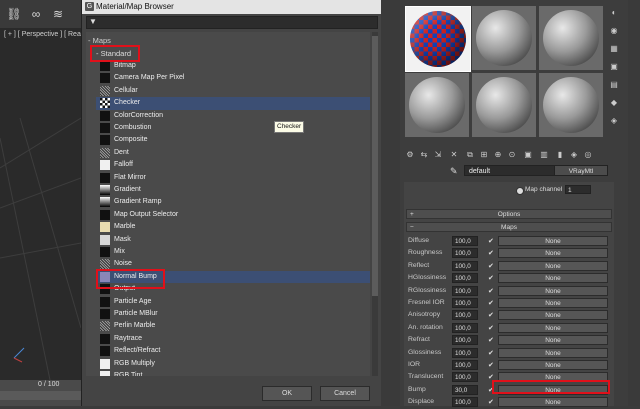  I want to click on material-name-field: default, so click(512, 170).